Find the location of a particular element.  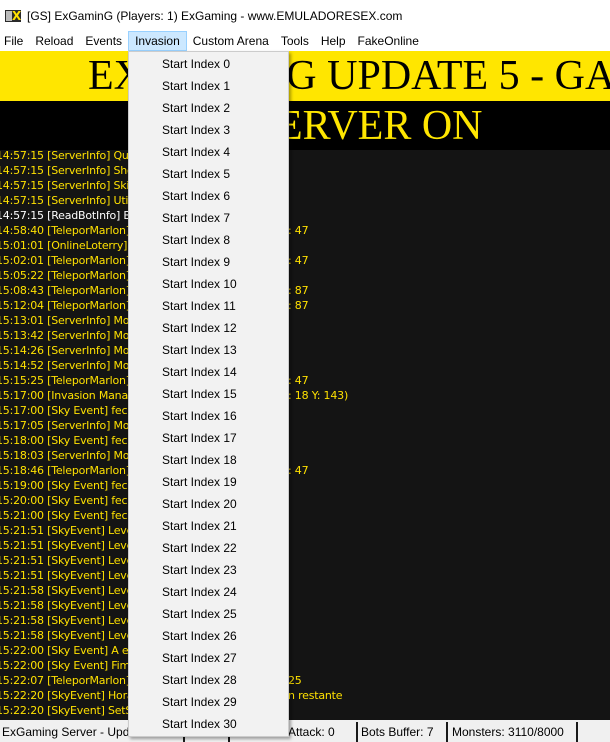

status-bots-buffer: Bots Buffer: 7 is located at coordinates (403, 732).